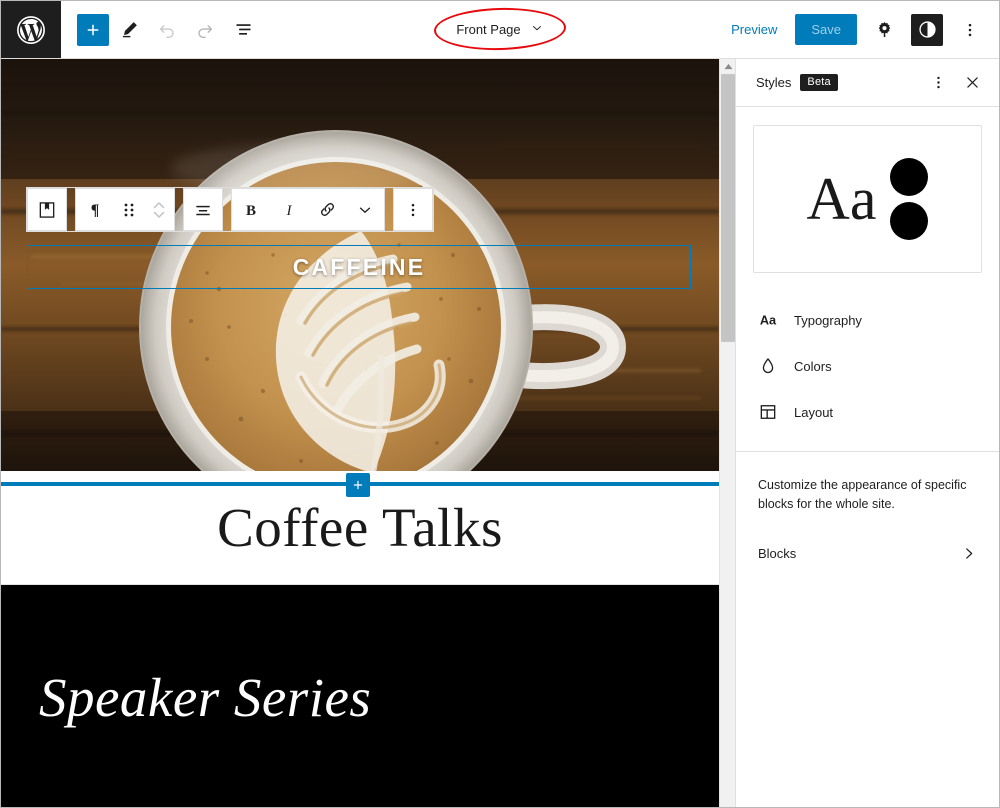 This screenshot has width=1000, height=808. Describe the element at coordinates (828, 320) in the screenshot. I see `styles-menu-label: Typography` at that location.